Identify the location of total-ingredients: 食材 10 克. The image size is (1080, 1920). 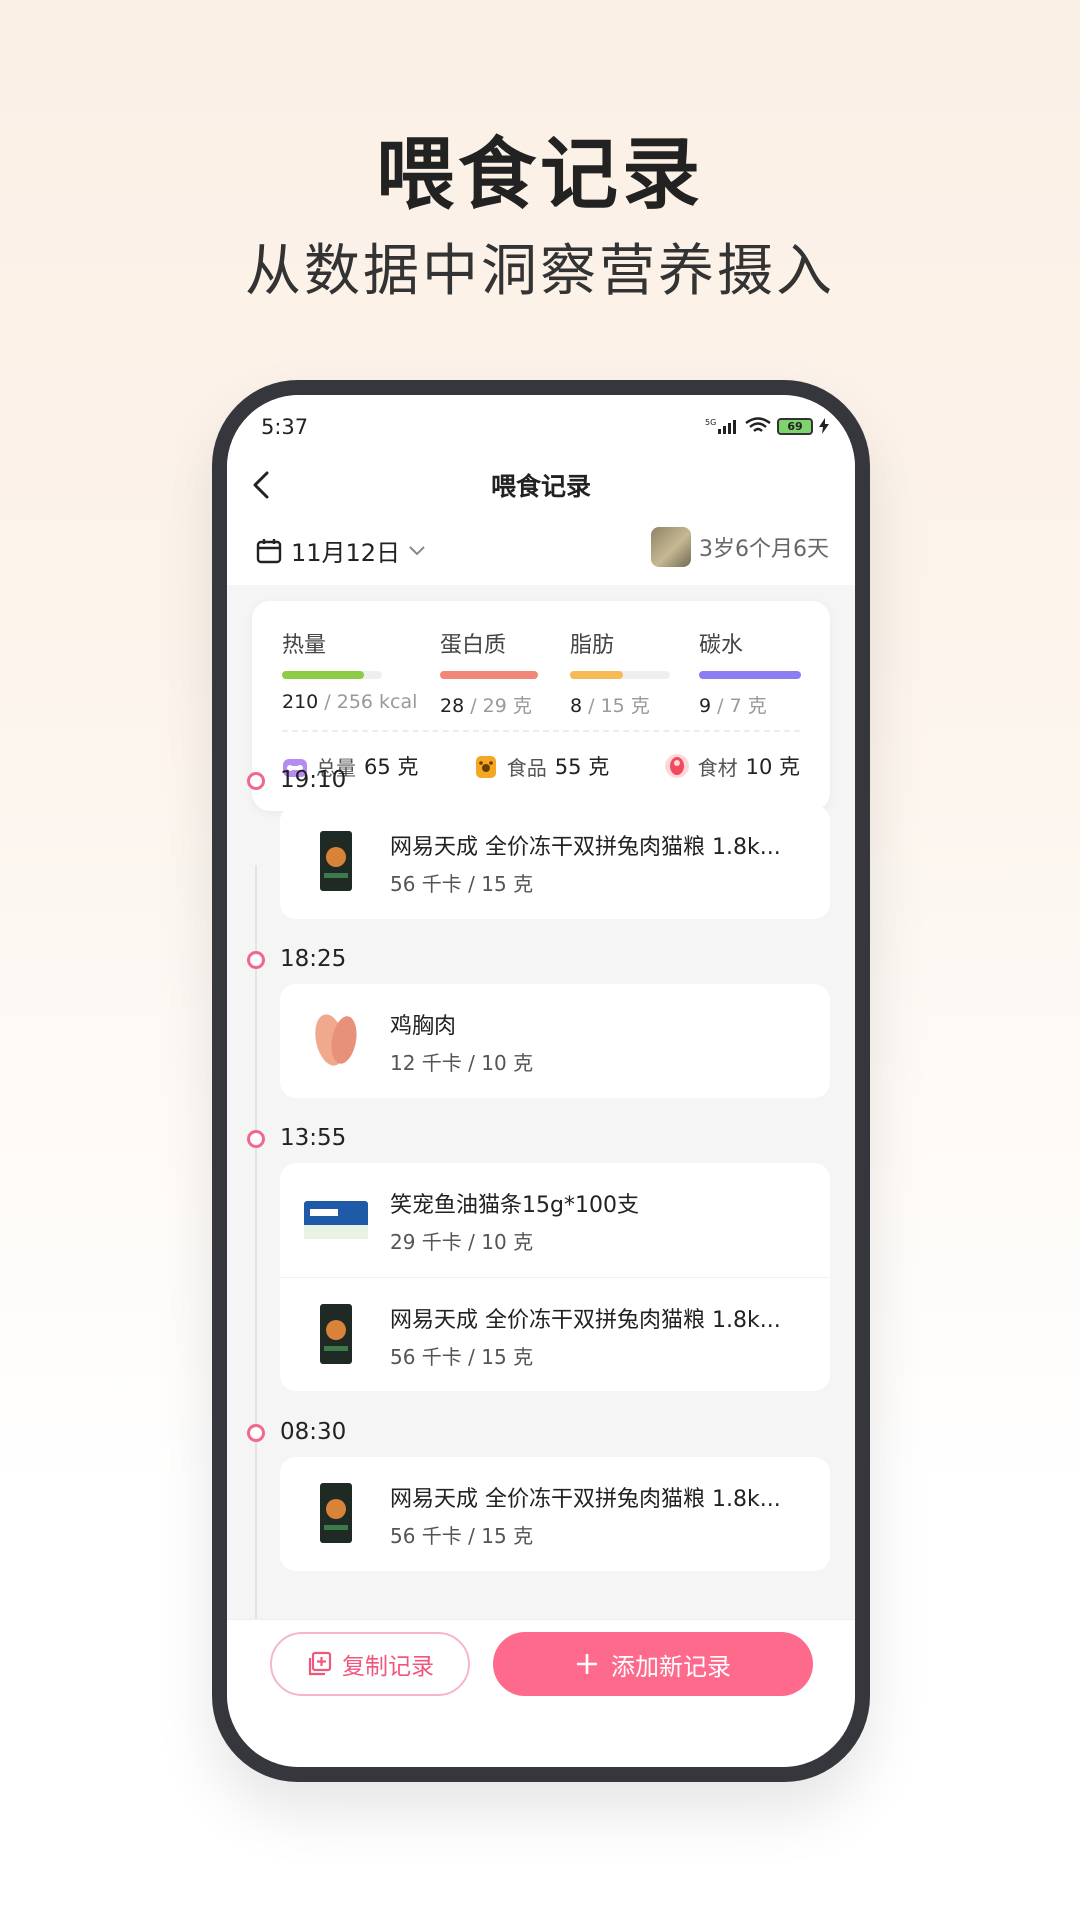
(732, 766).